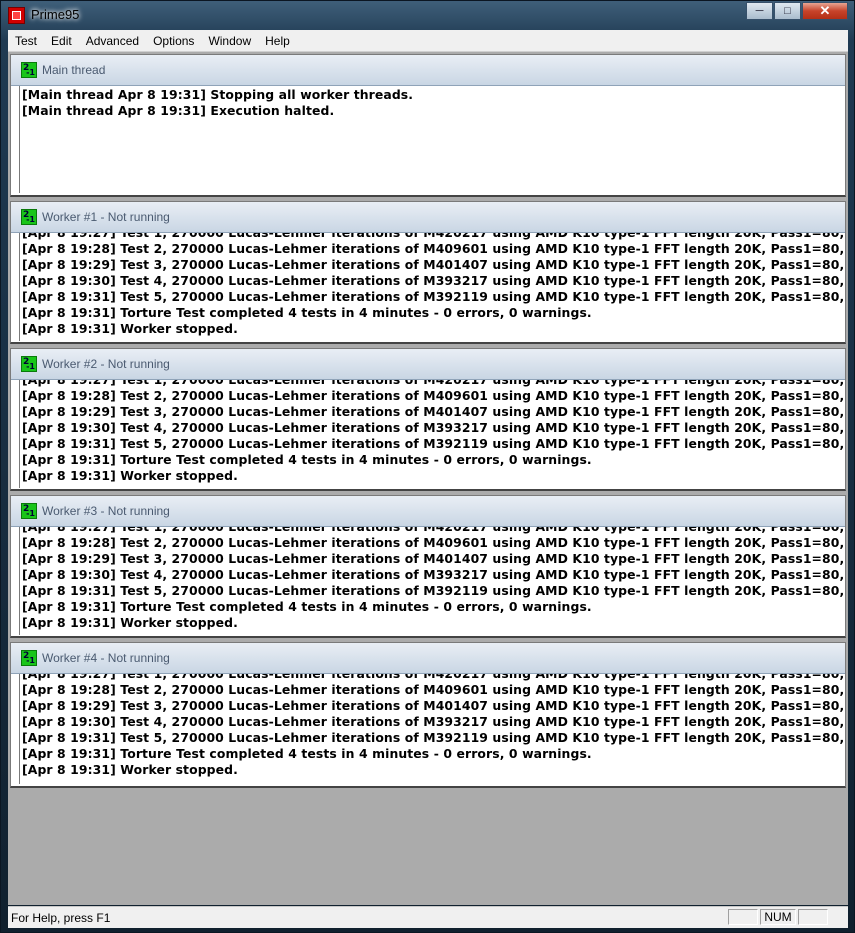 The image size is (855, 933). I want to click on status-help-text: For Help, press F1, so click(61, 918).